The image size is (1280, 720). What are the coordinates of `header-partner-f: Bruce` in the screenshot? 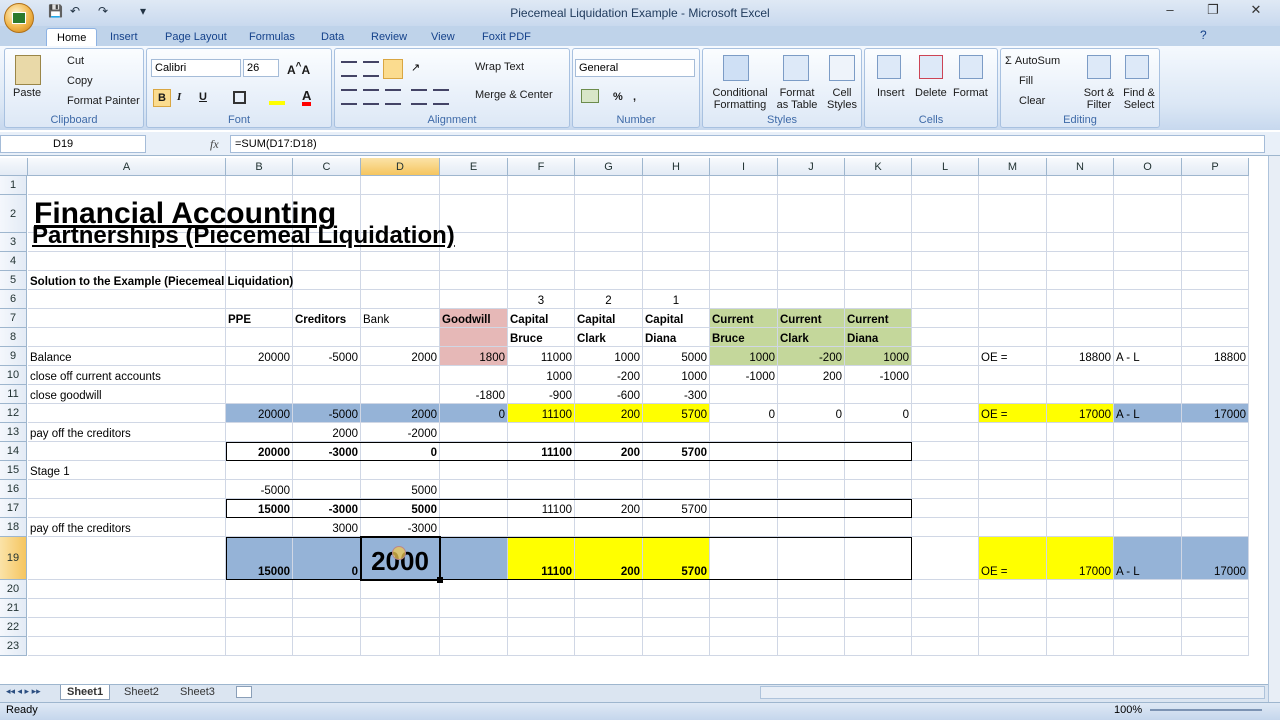 It's located at (541, 337).